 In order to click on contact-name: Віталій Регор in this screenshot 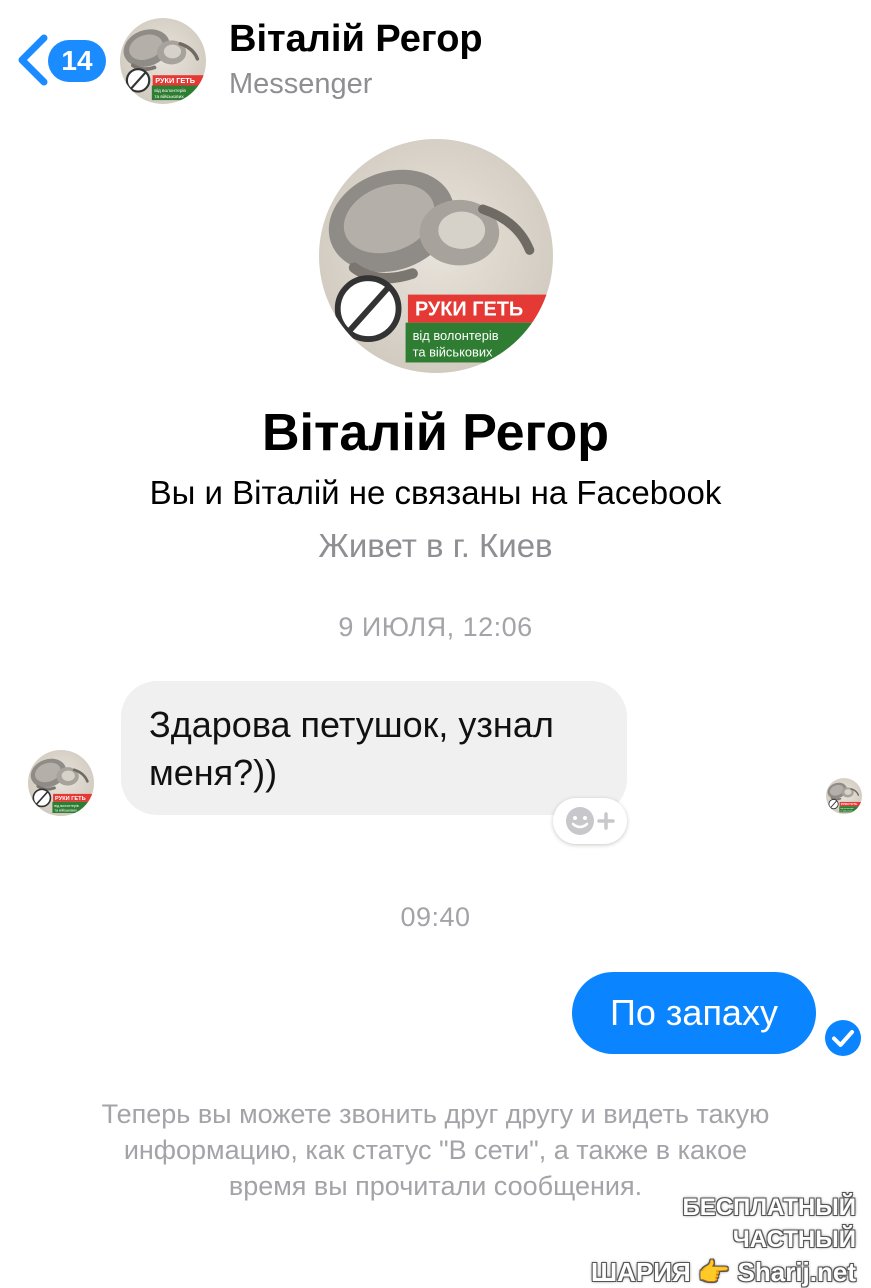, I will do `click(356, 39)`.